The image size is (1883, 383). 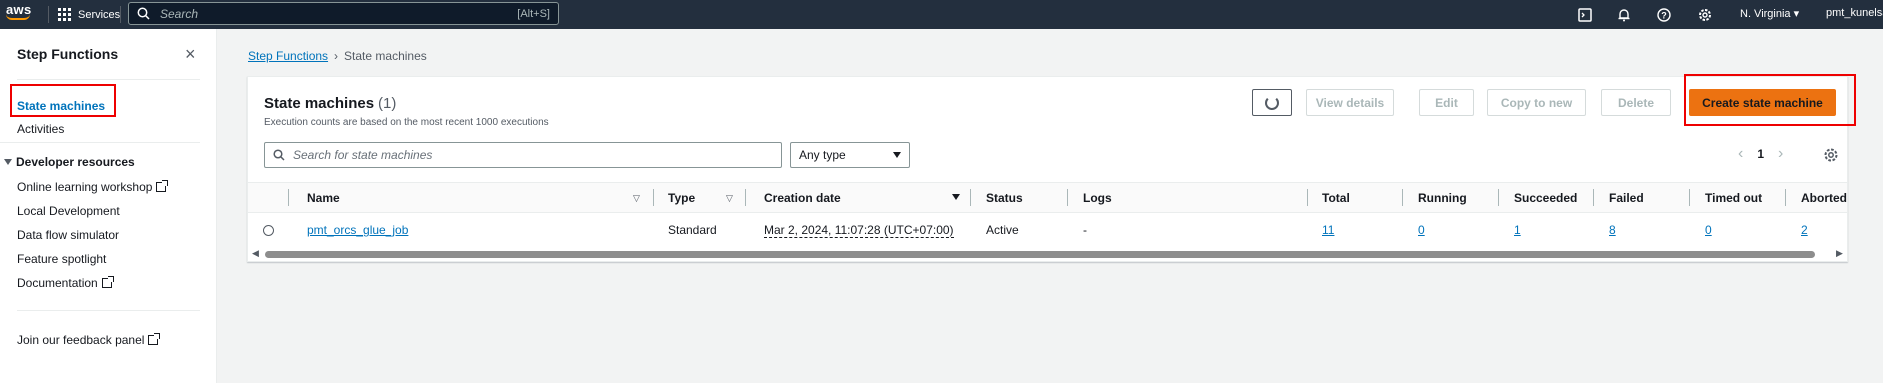 I want to click on services-menu-button: Services, so click(x=89, y=14).